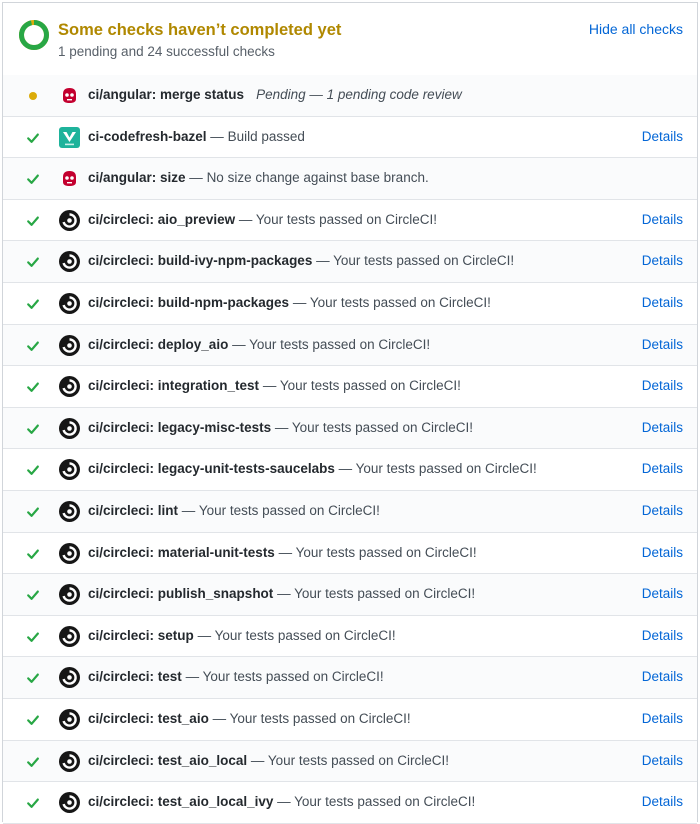  Describe the element at coordinates (350, 138) in the screenshot. I see `check-row: ci-codefresh-bazel — Build passed Details` at that location.